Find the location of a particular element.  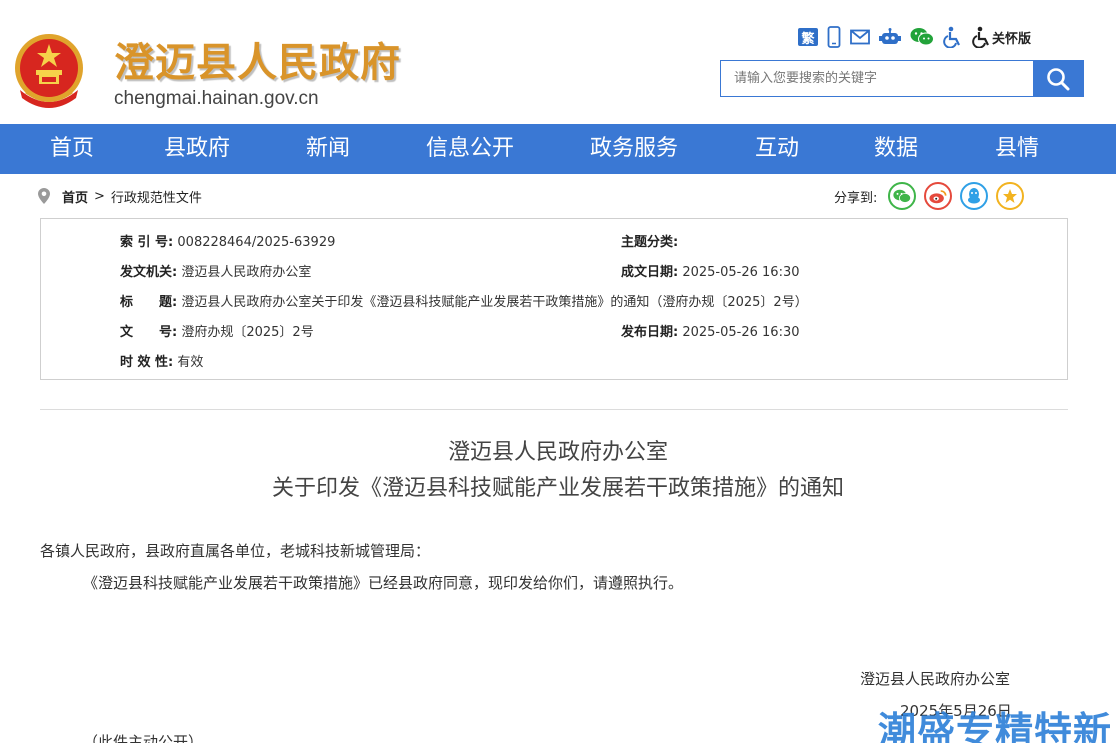

meta-topic-label: 主题分类: is located at coordinates (650, 242).